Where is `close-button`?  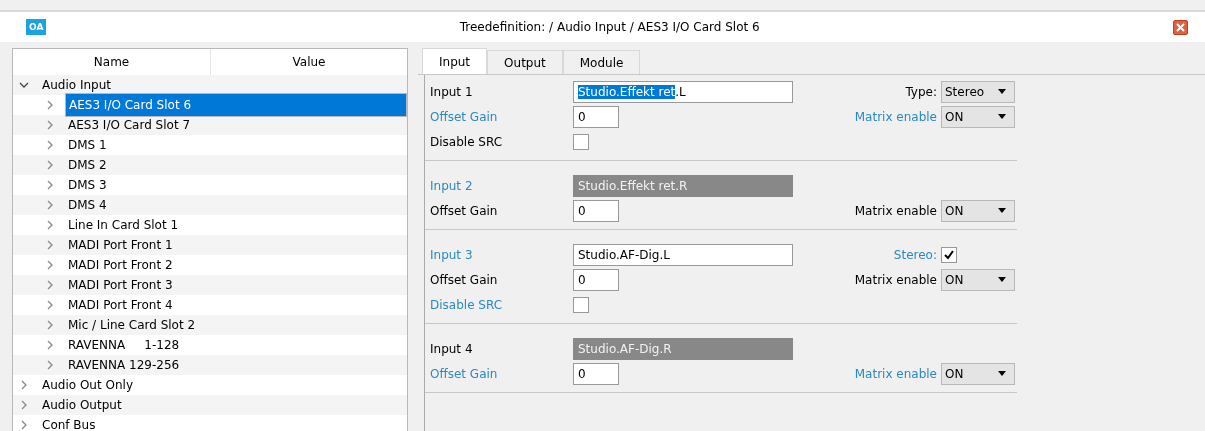 close-button is located at coordinates (1180, 27).